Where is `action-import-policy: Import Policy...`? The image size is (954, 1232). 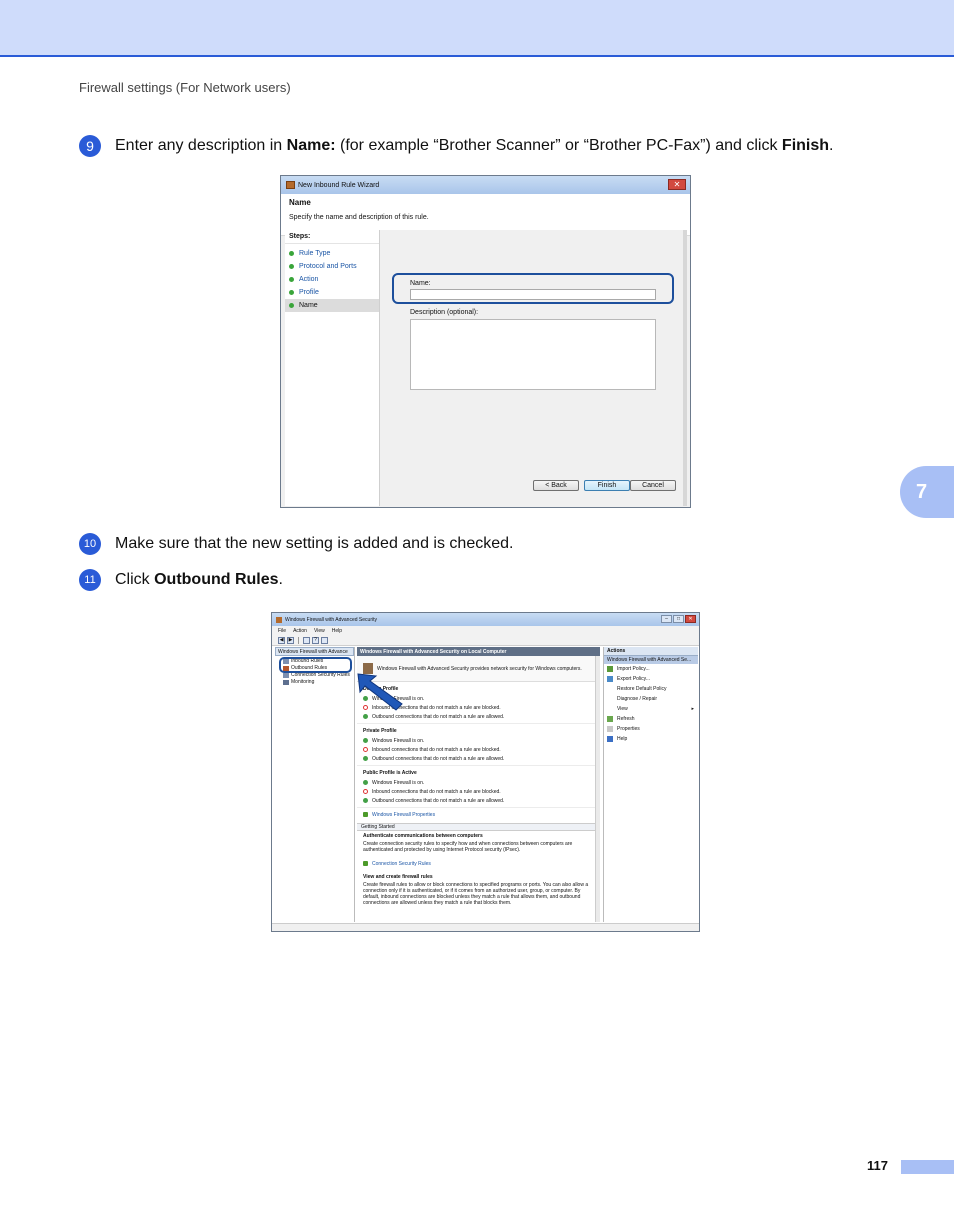 action-import-policy: Import Policy... is located at coordinates (651, 669).